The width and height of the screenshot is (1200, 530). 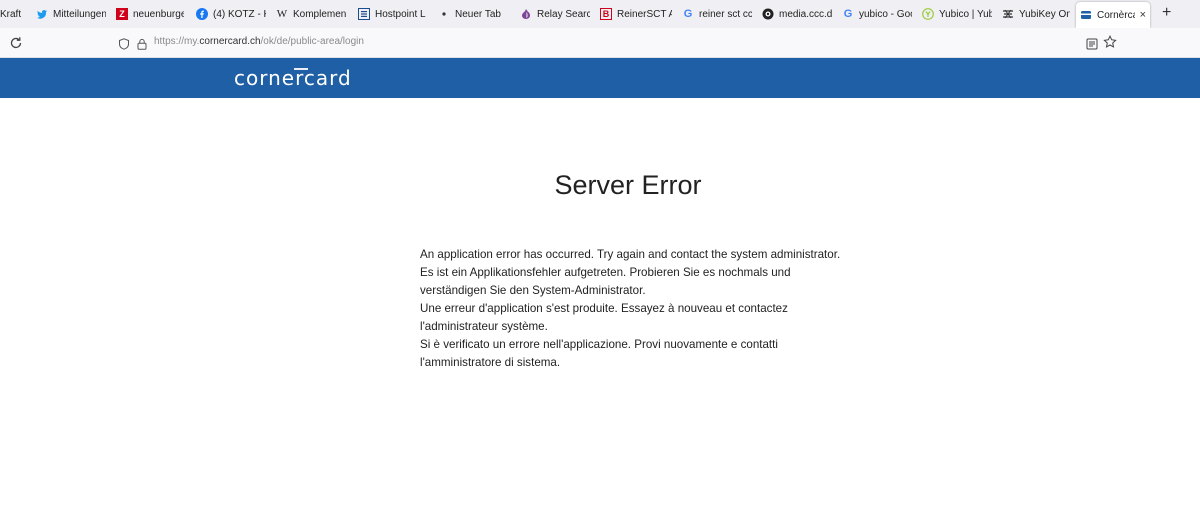 What do you see at coordinates (202, 14) in the screenshot?
I see `facebook-icon` at bounding box center [202, 14].